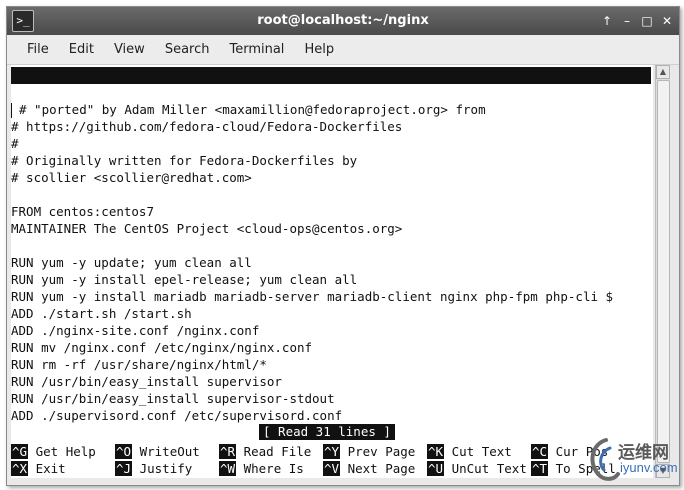 Image resolution: width=684 pixels, height=490 pixels. What do you see at coordinates (481, 451) in the screenshot?
I see `shortcut-label: Cut Text` at bounding box center [481, 451].